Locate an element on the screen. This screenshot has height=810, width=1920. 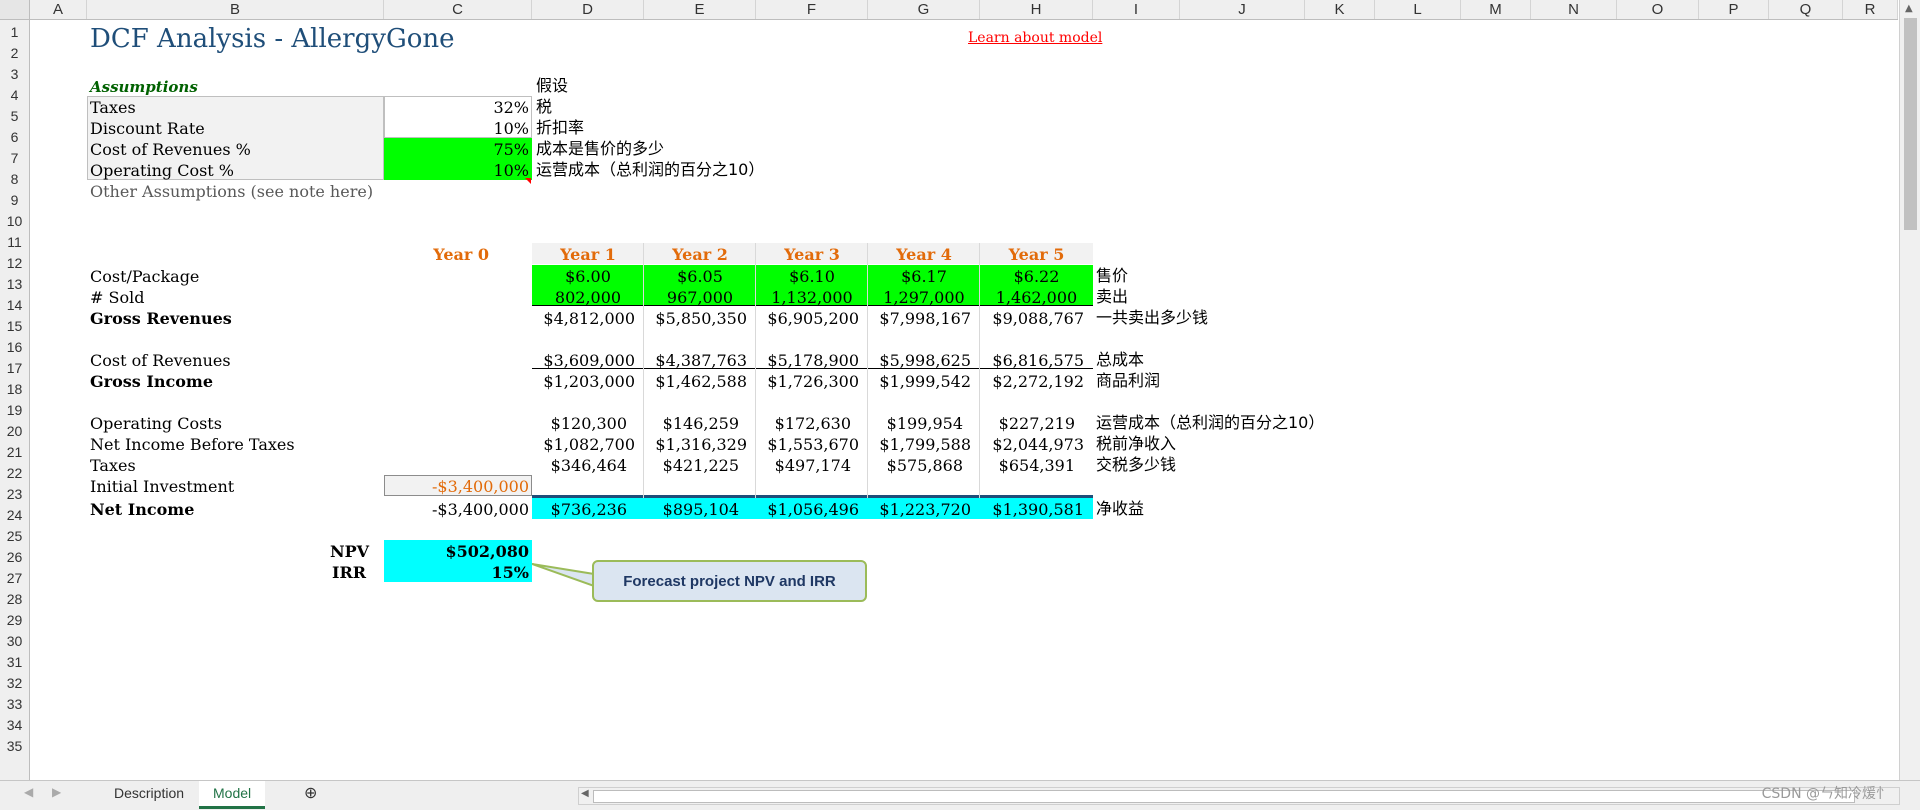
taxes-cell: $421,225 is located at coordinates (691, 466).